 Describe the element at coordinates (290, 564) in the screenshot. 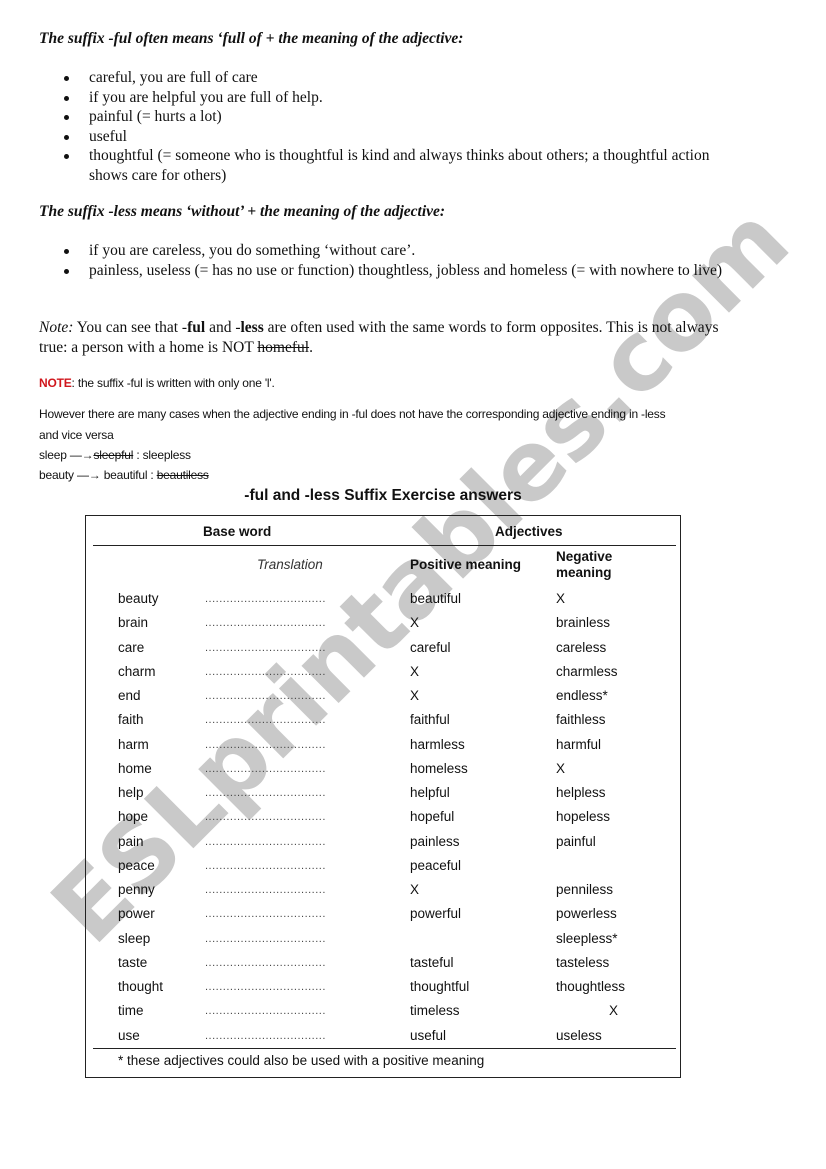

I see `header-translation: Translation` at that location.